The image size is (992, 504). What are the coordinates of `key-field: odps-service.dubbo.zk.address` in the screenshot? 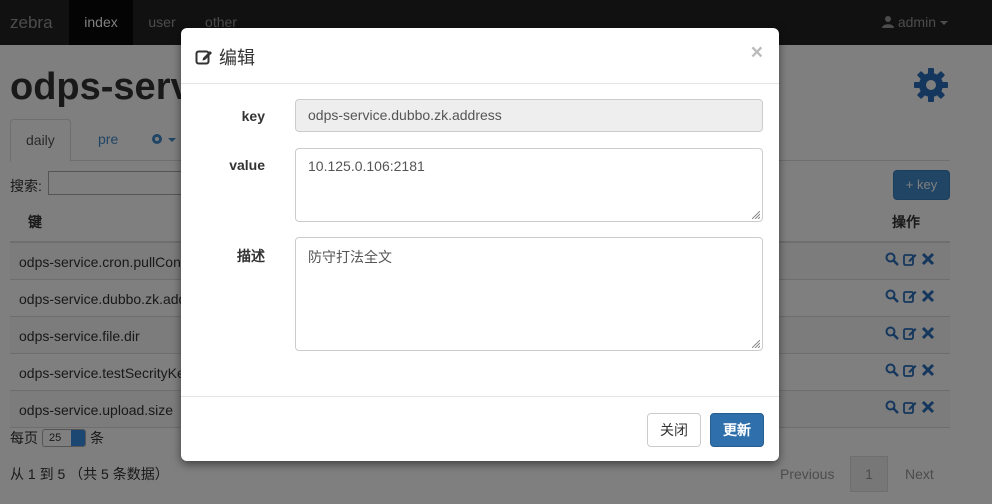 It's located at (529, 115).